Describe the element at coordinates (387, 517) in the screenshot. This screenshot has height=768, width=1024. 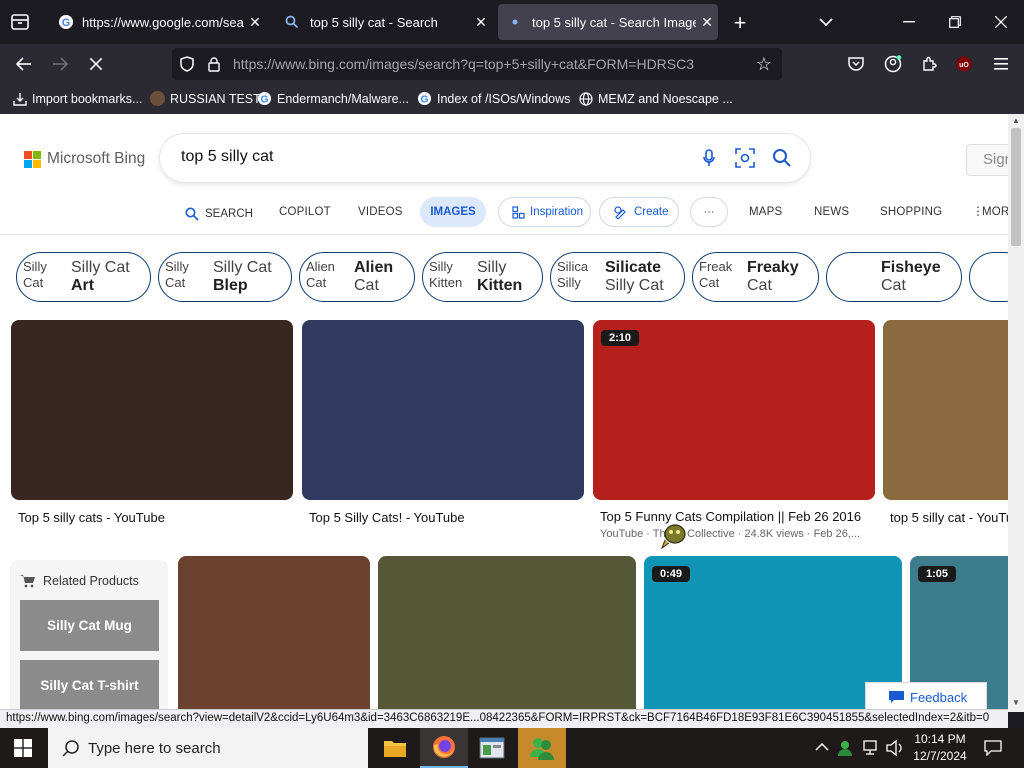
I see `image-caption: Top 5 Silly Cats! - YouTube` at that location.